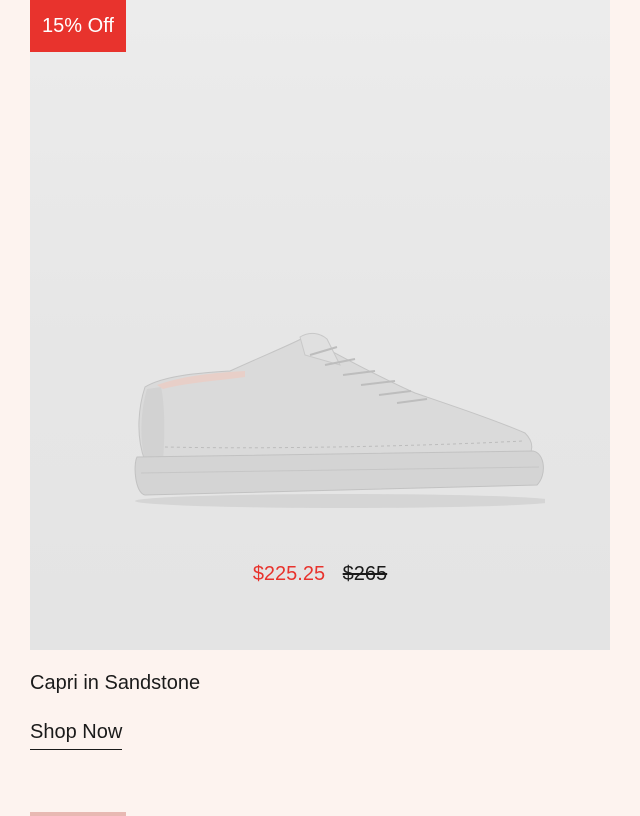  I want to click on product-name: Capri in Sandstone, so click(115, 683).